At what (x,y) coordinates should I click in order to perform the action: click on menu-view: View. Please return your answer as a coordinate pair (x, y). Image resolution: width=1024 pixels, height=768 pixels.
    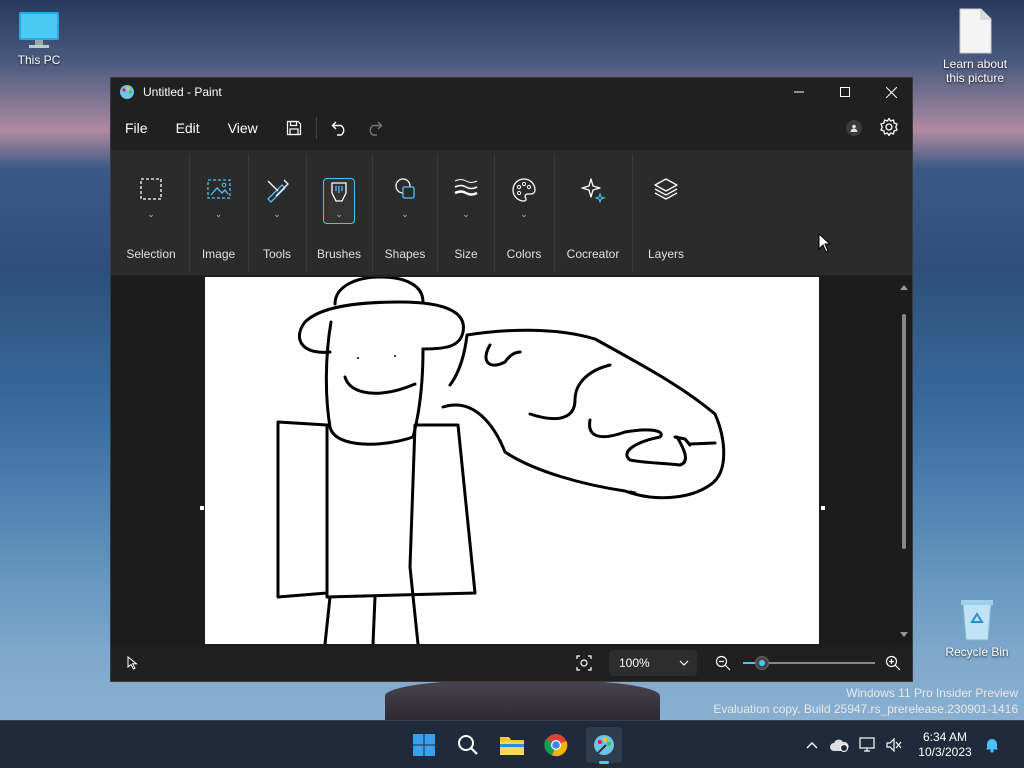
    Looking at the image, I should click on (243, 128).